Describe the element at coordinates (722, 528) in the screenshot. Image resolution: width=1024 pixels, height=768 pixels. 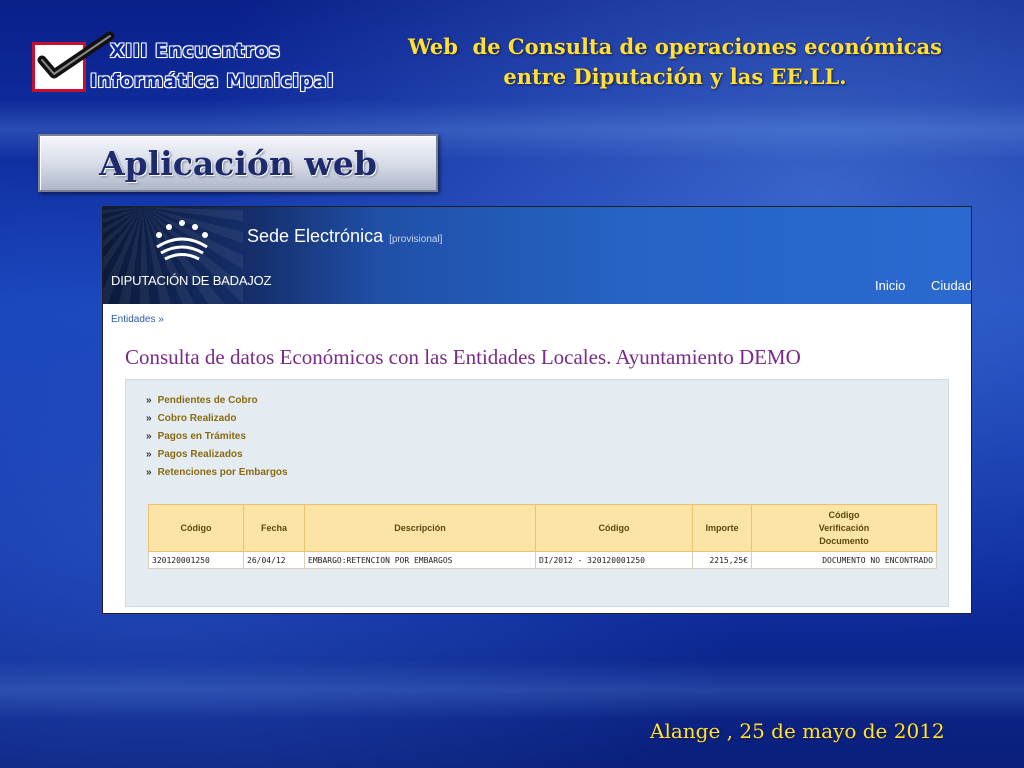
I see `col-header-importe: Importe` at that location.